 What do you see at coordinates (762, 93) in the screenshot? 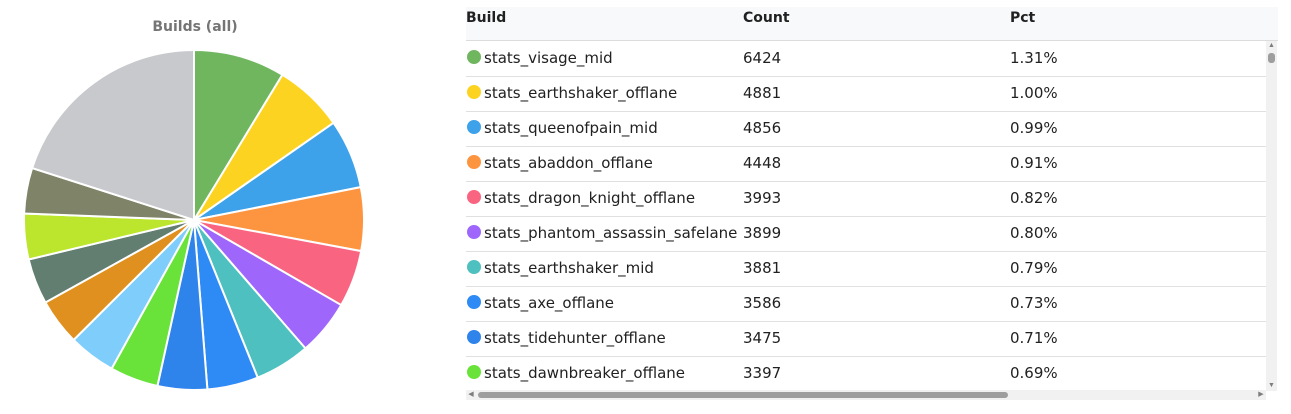
I see `build-count: 4881` at bounding box center [762, 93].